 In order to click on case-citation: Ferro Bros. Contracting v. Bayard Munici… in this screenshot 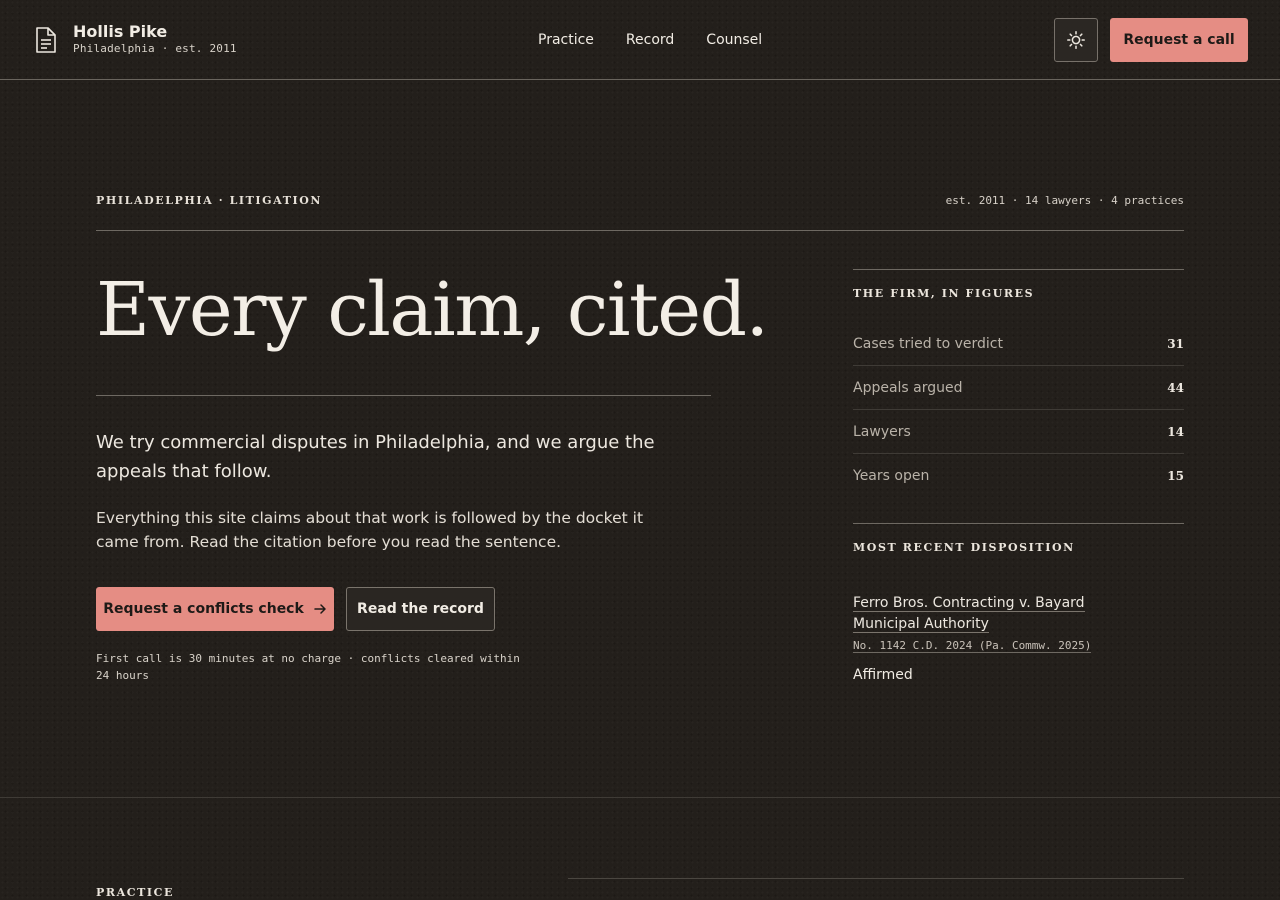, I will do `click(1003, 613)`.